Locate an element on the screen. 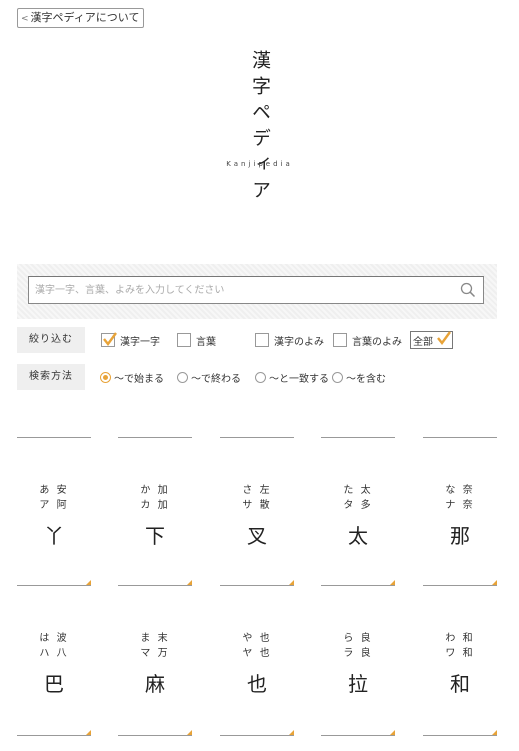 The height and width of the screenshot is (751, 519). hiragana-reading: は 波 is located at coordinates (54, 638).